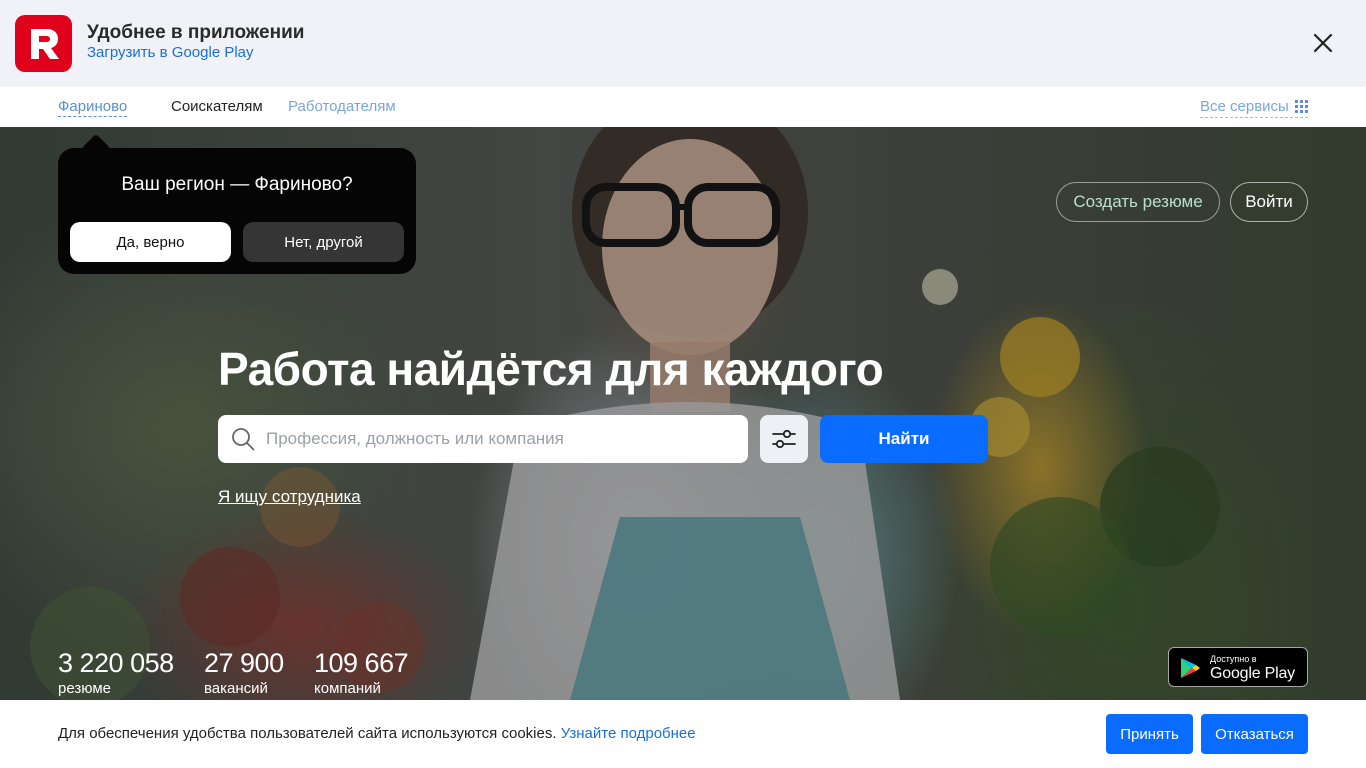 The image size is (1366, 768). Describe the element at coordinates (170, 52) in the screenshot. I see `google-play-download-link: Загрузить в Google Play` at that location.